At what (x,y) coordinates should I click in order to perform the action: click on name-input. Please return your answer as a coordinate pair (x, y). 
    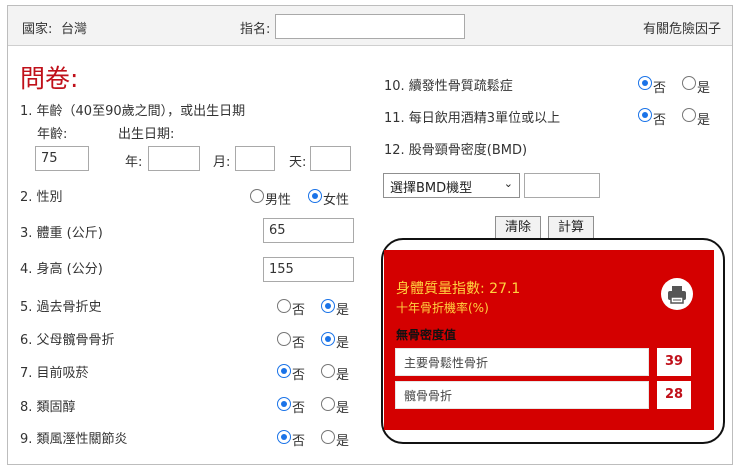
    Looking at the image, I should click on (370, 26).